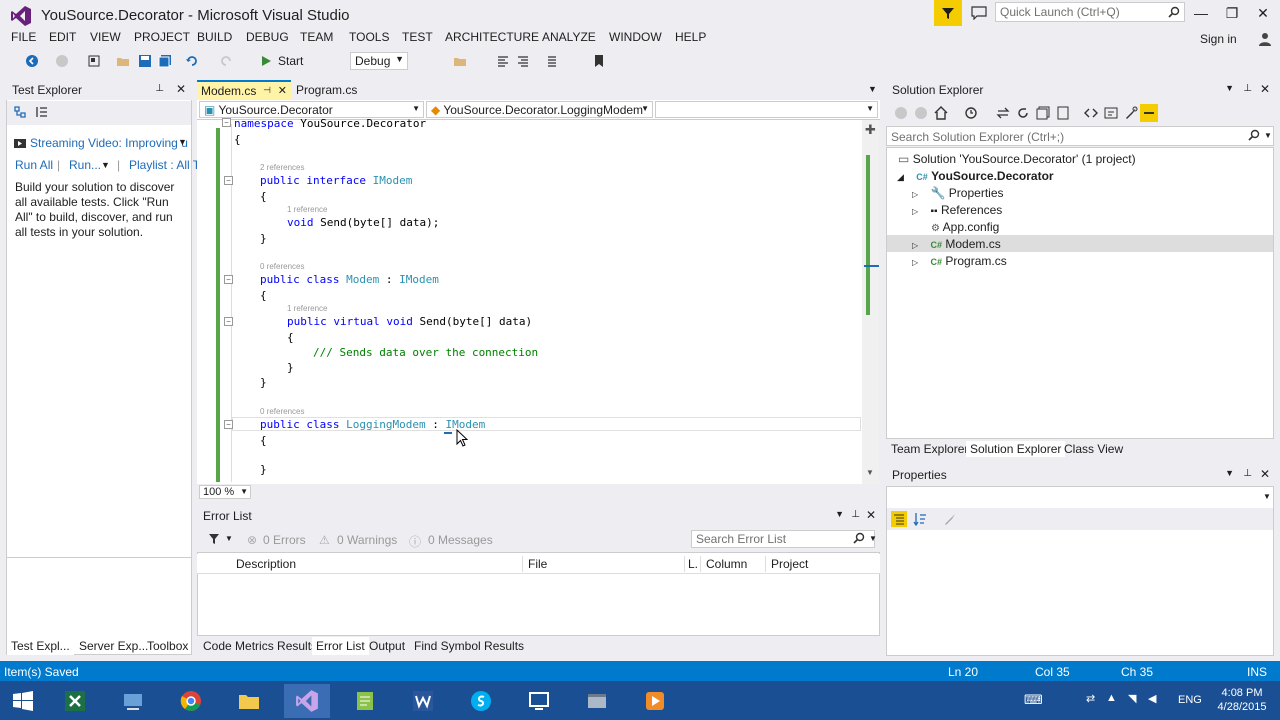 The image size is (1280, 720). I want to click on column-column: Column, so click(726, 564).